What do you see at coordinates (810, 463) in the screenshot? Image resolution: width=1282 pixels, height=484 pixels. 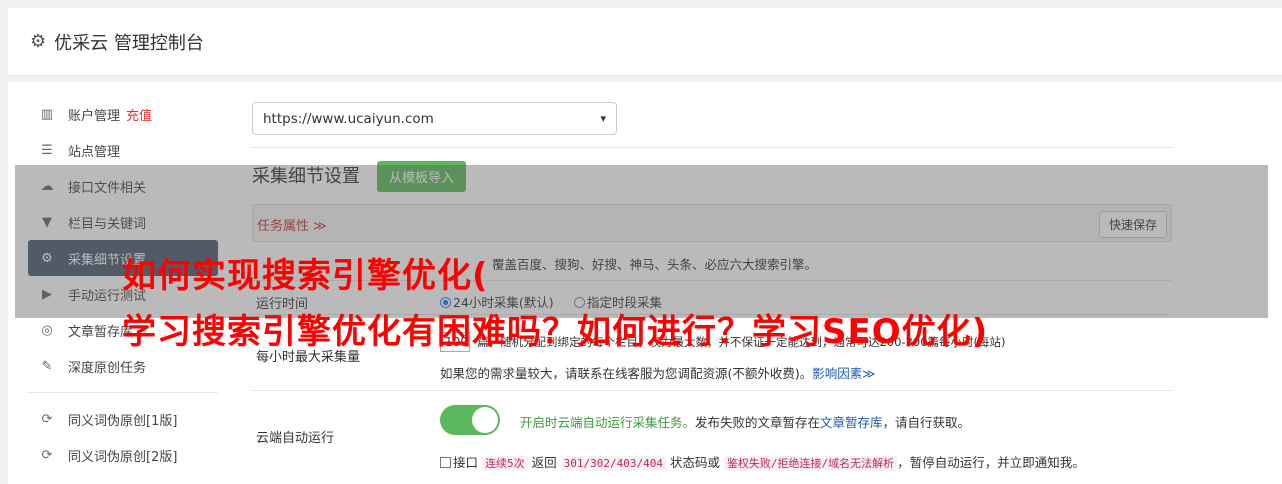 I see `iface-code-3: 鉴权失败/拒绝连接/域名无法解析` at bounding box center [810, 463].